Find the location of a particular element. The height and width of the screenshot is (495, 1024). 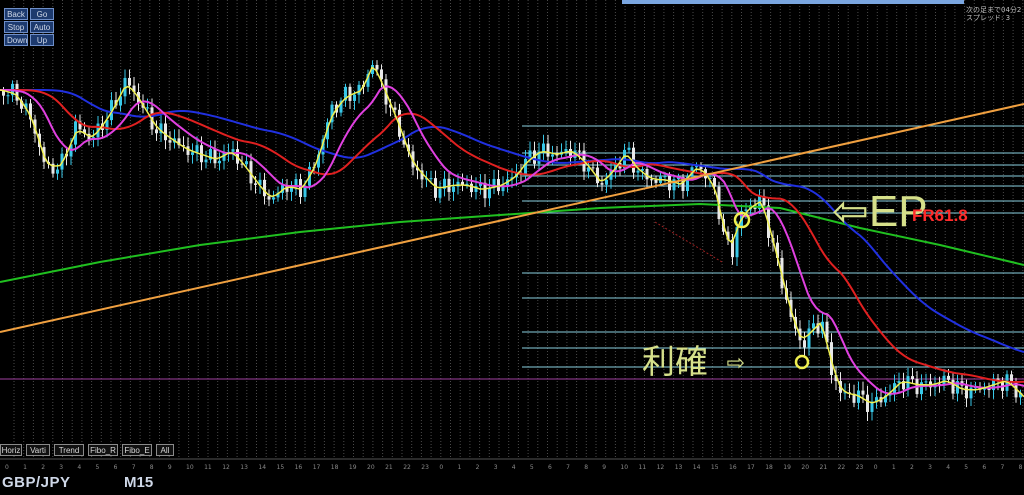

symbol-label: GBP/JPY is located at coordinates (36, 482).